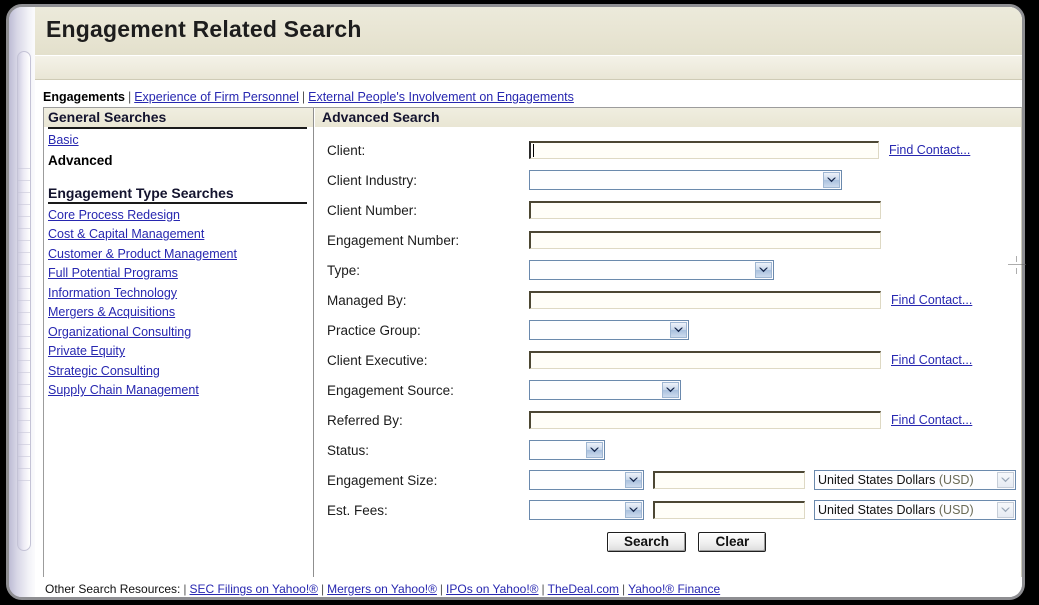 Image resolution: width=1039 pixels, height=605 pixels. What do you see at coordinates (390, 390) in the screenshot?
I see `label-engagement-source: Engagement Source:` at bounding box center [390, 390].